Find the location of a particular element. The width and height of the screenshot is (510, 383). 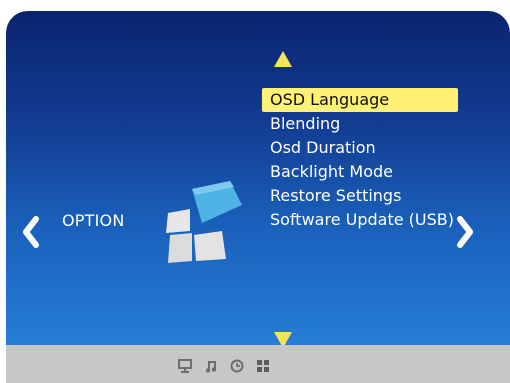

menu-item-osd-language: OSD Language is located at coordinates (360, 100).